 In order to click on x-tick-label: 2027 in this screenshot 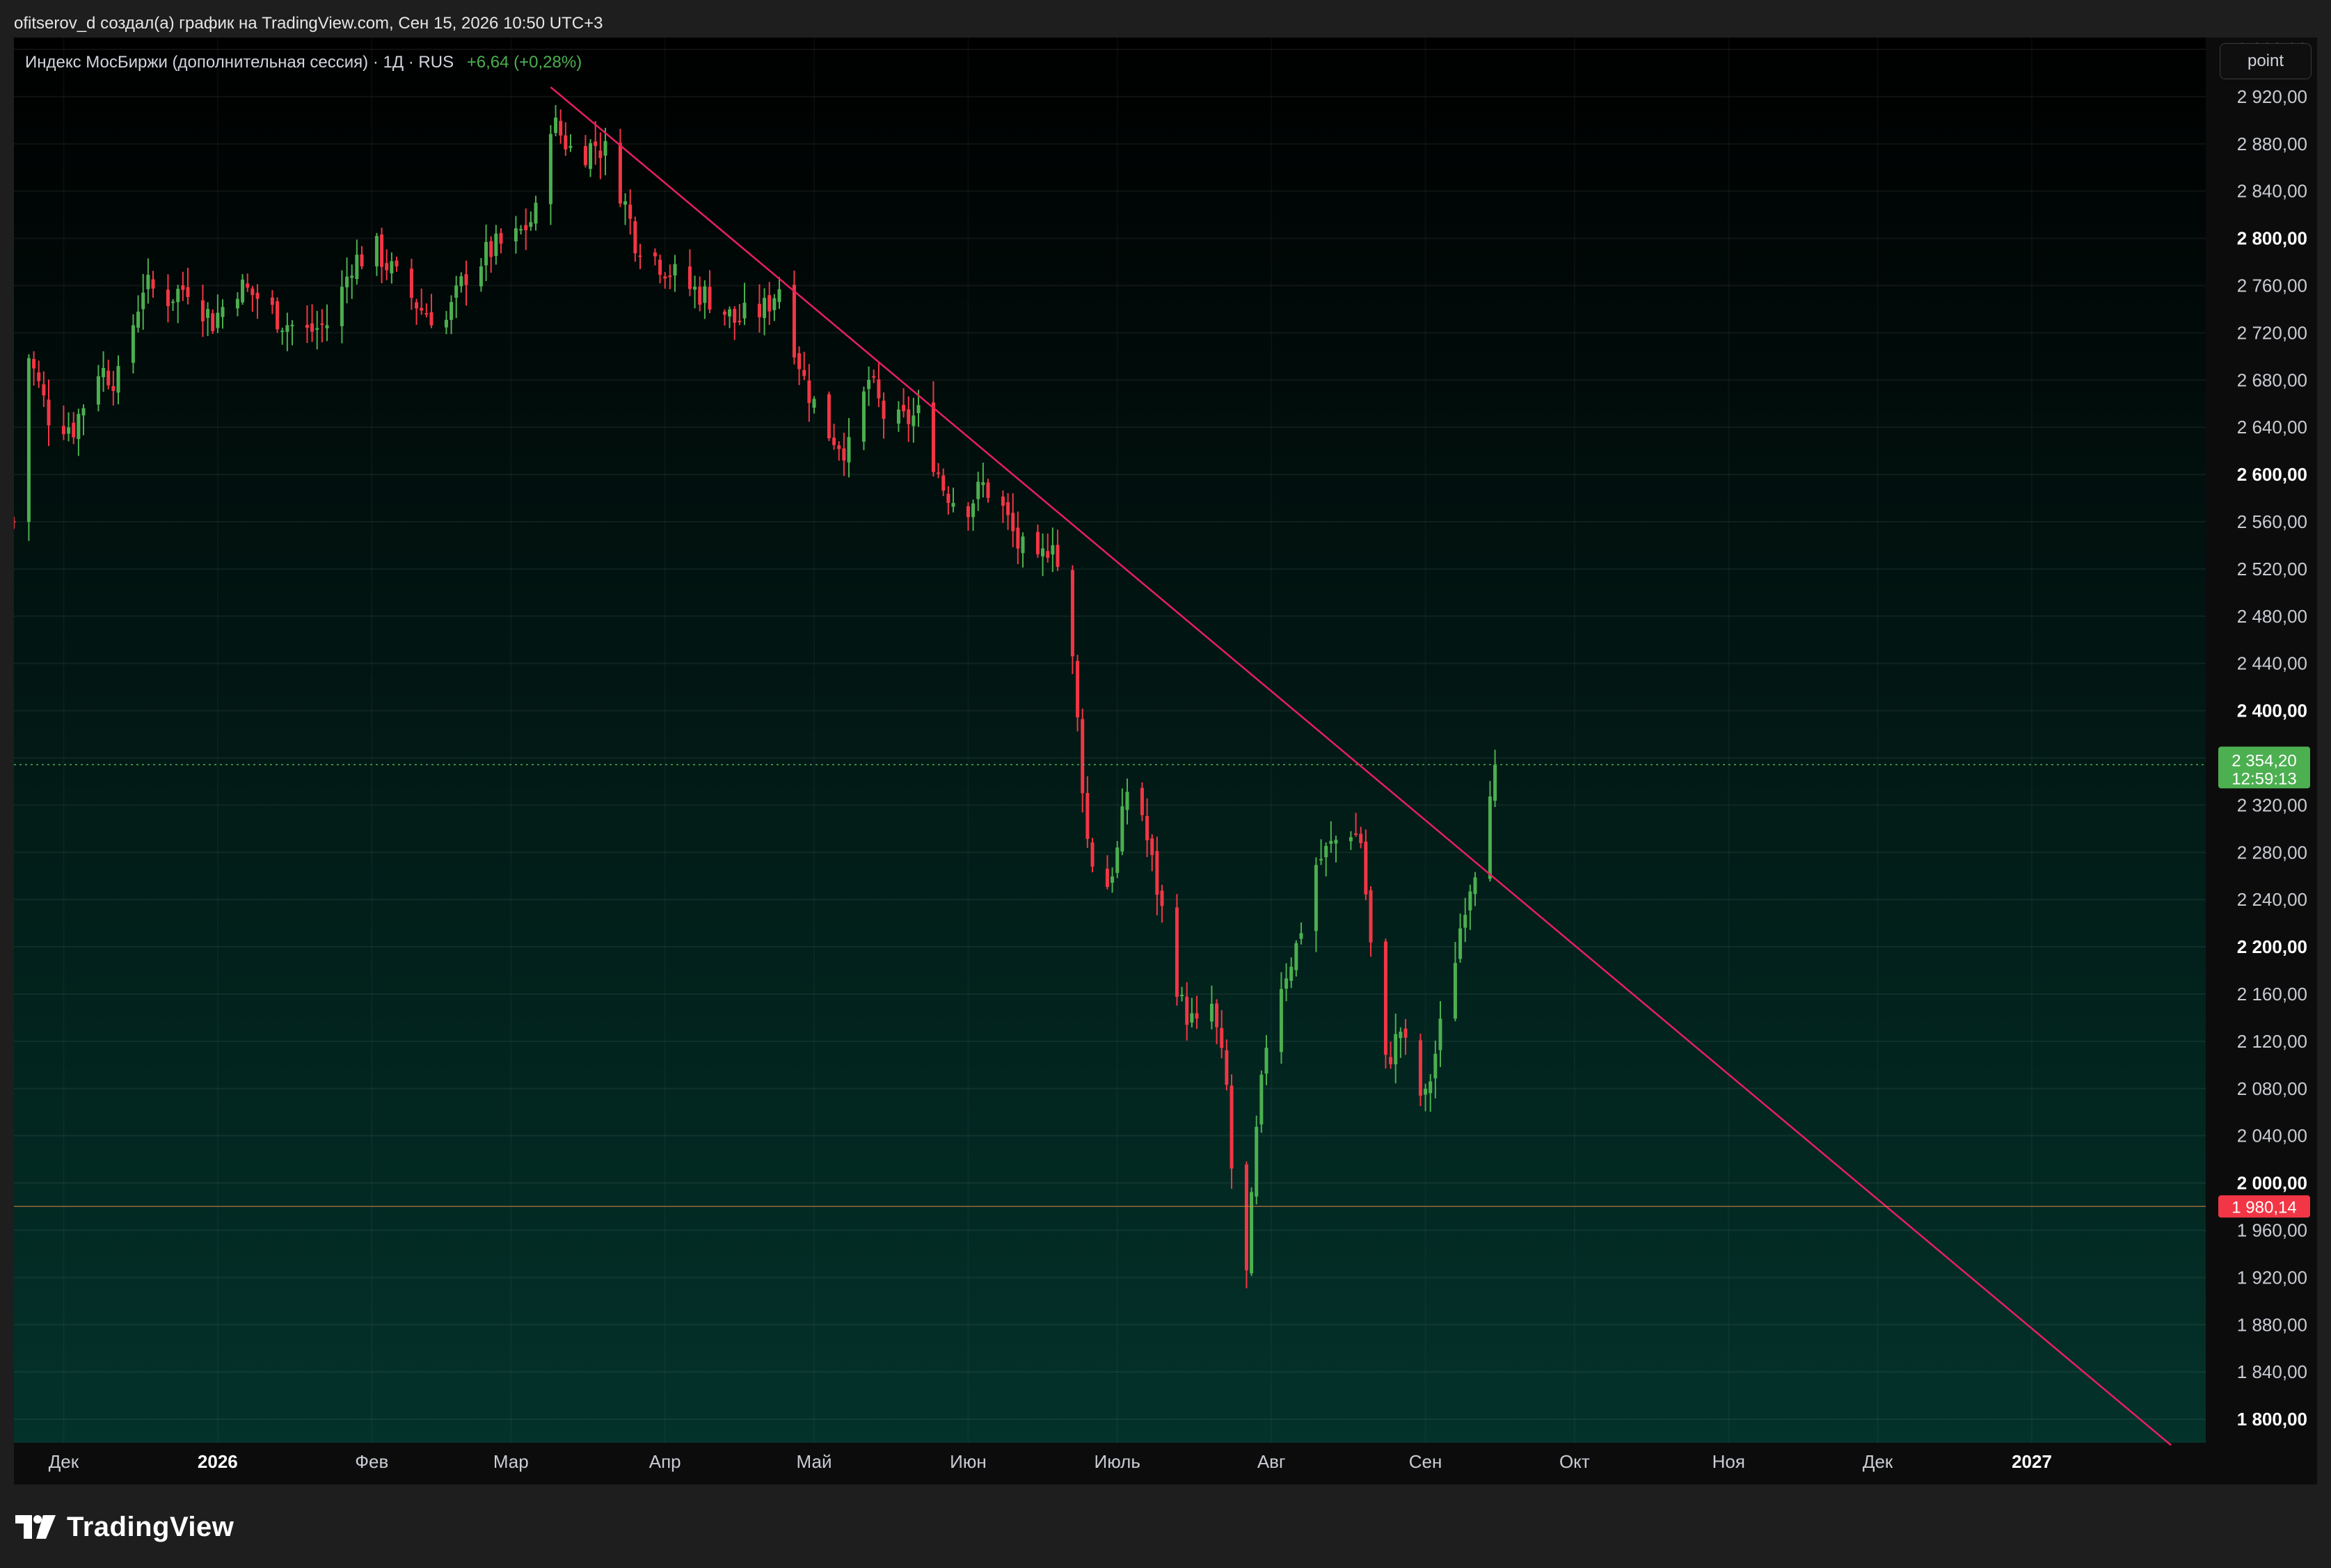, I will do `click(2032, 1461)`.